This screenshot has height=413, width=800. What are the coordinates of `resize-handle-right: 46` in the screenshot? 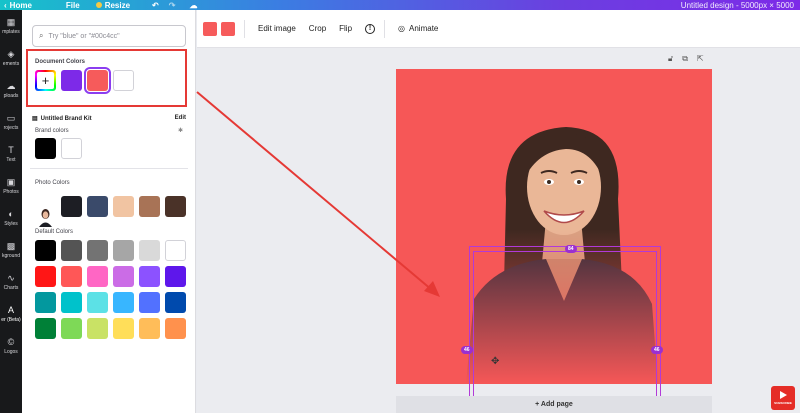 It's located at (657, 350).